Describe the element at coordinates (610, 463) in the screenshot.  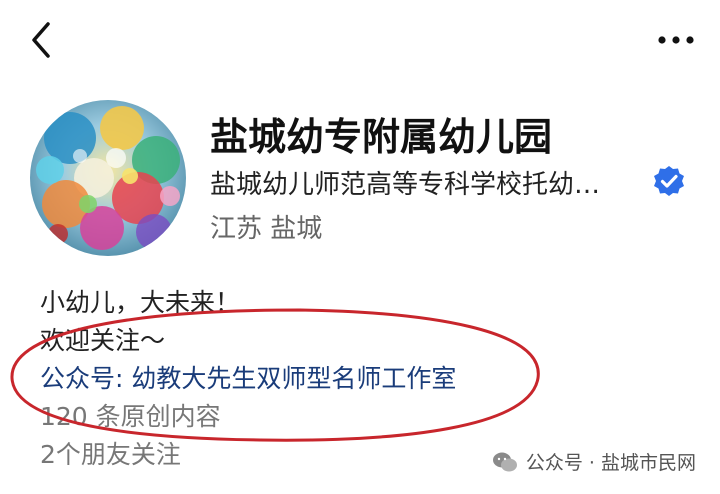
I see `watermark-text: 公众号 · 盐城市民网` at that location.